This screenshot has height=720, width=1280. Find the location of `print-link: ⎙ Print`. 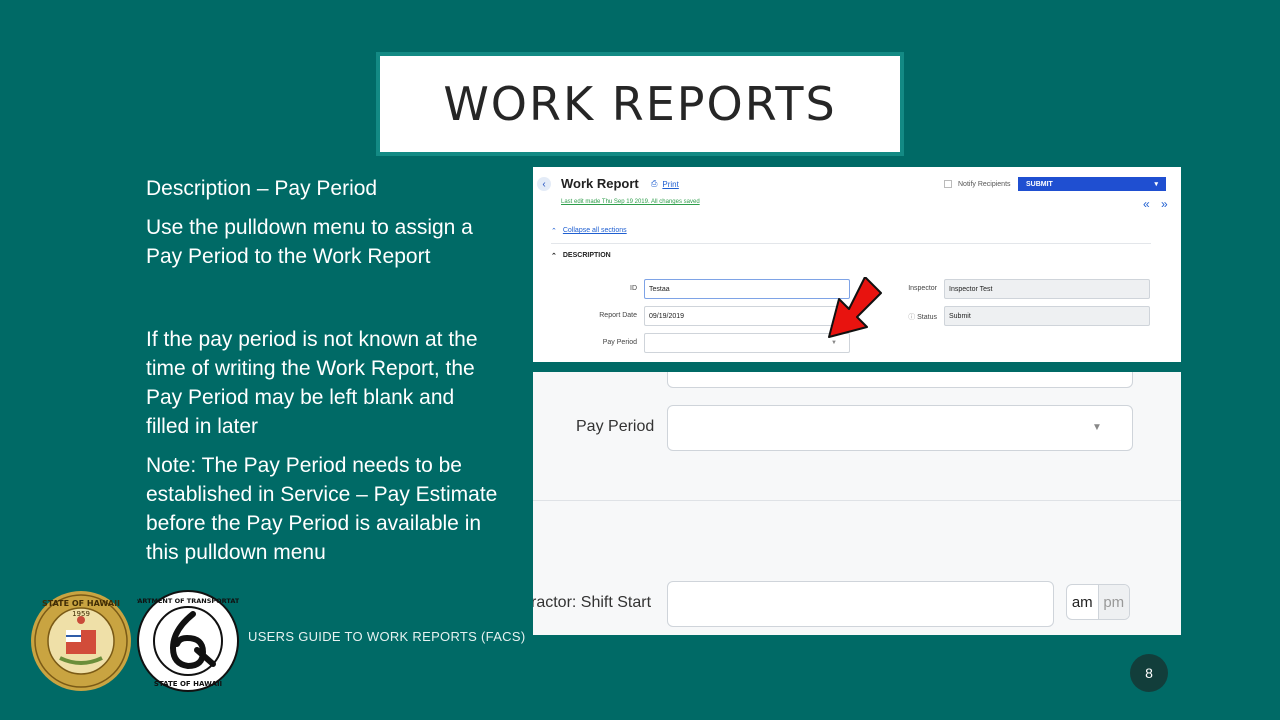

print-link: ⎙ Print is located at coordinates (665, 184).